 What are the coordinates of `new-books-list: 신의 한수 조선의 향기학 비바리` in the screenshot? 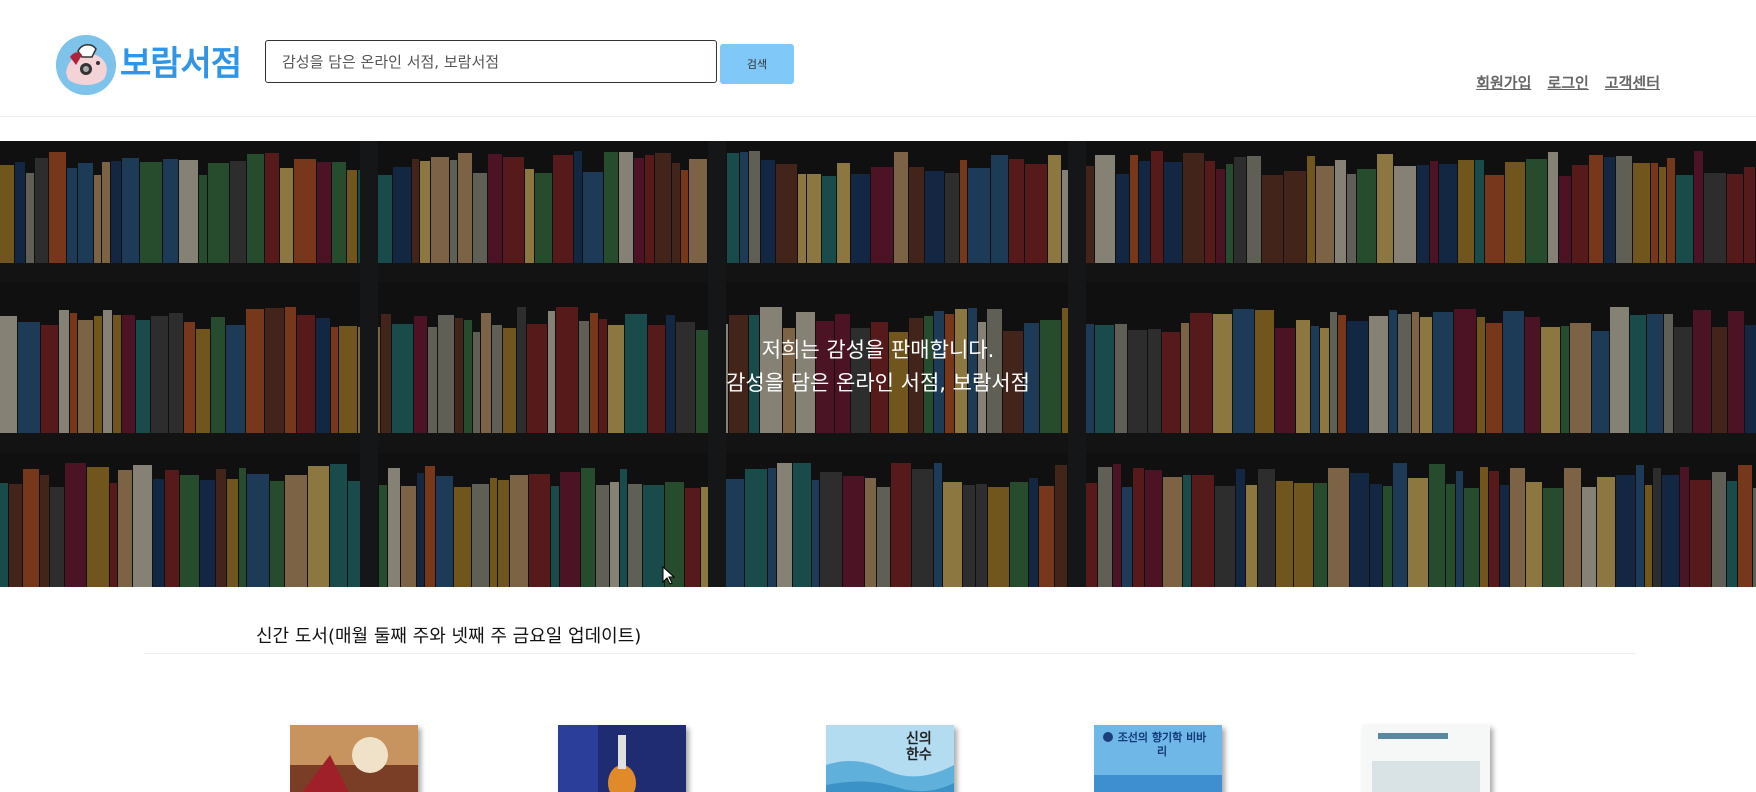 It's located at (878, 758).